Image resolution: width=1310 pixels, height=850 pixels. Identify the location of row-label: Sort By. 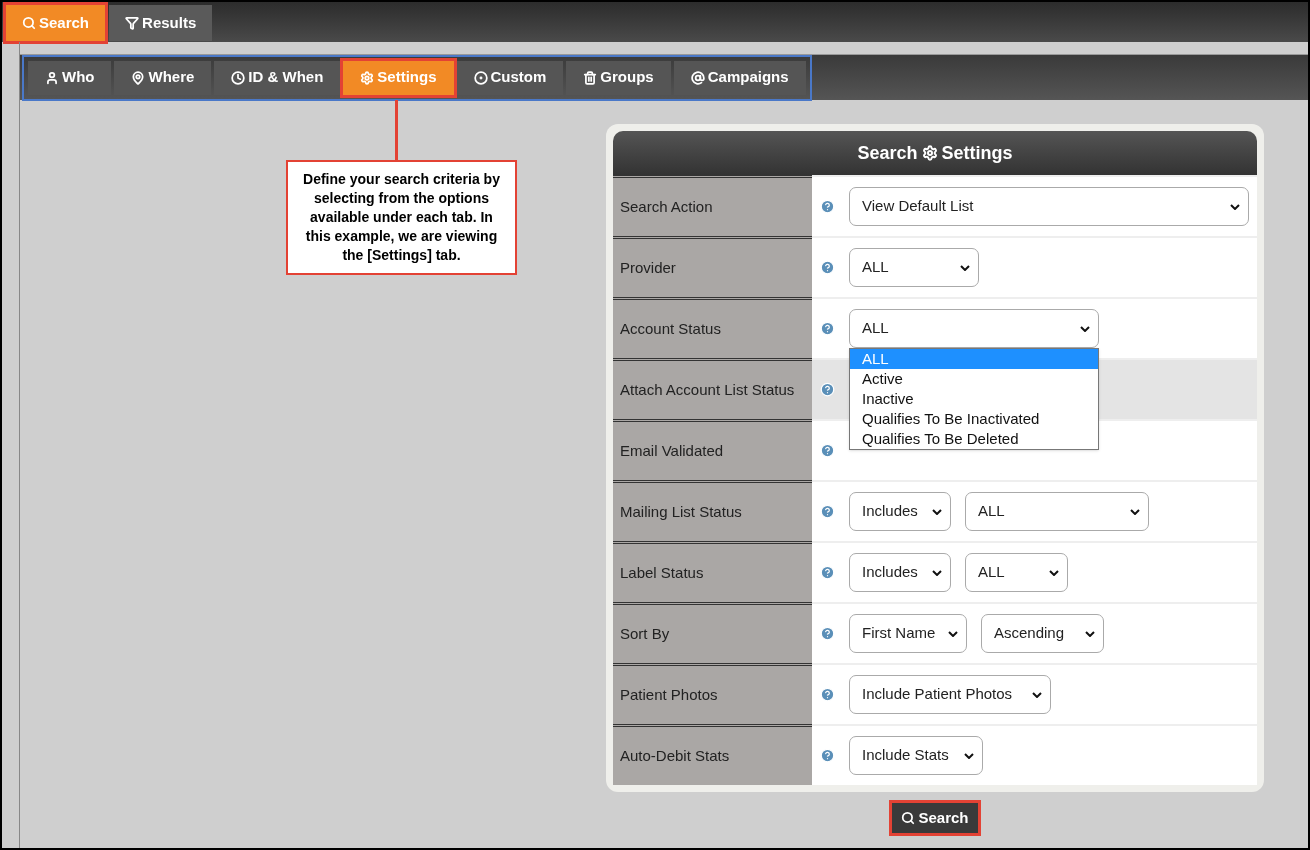
(712, 632).